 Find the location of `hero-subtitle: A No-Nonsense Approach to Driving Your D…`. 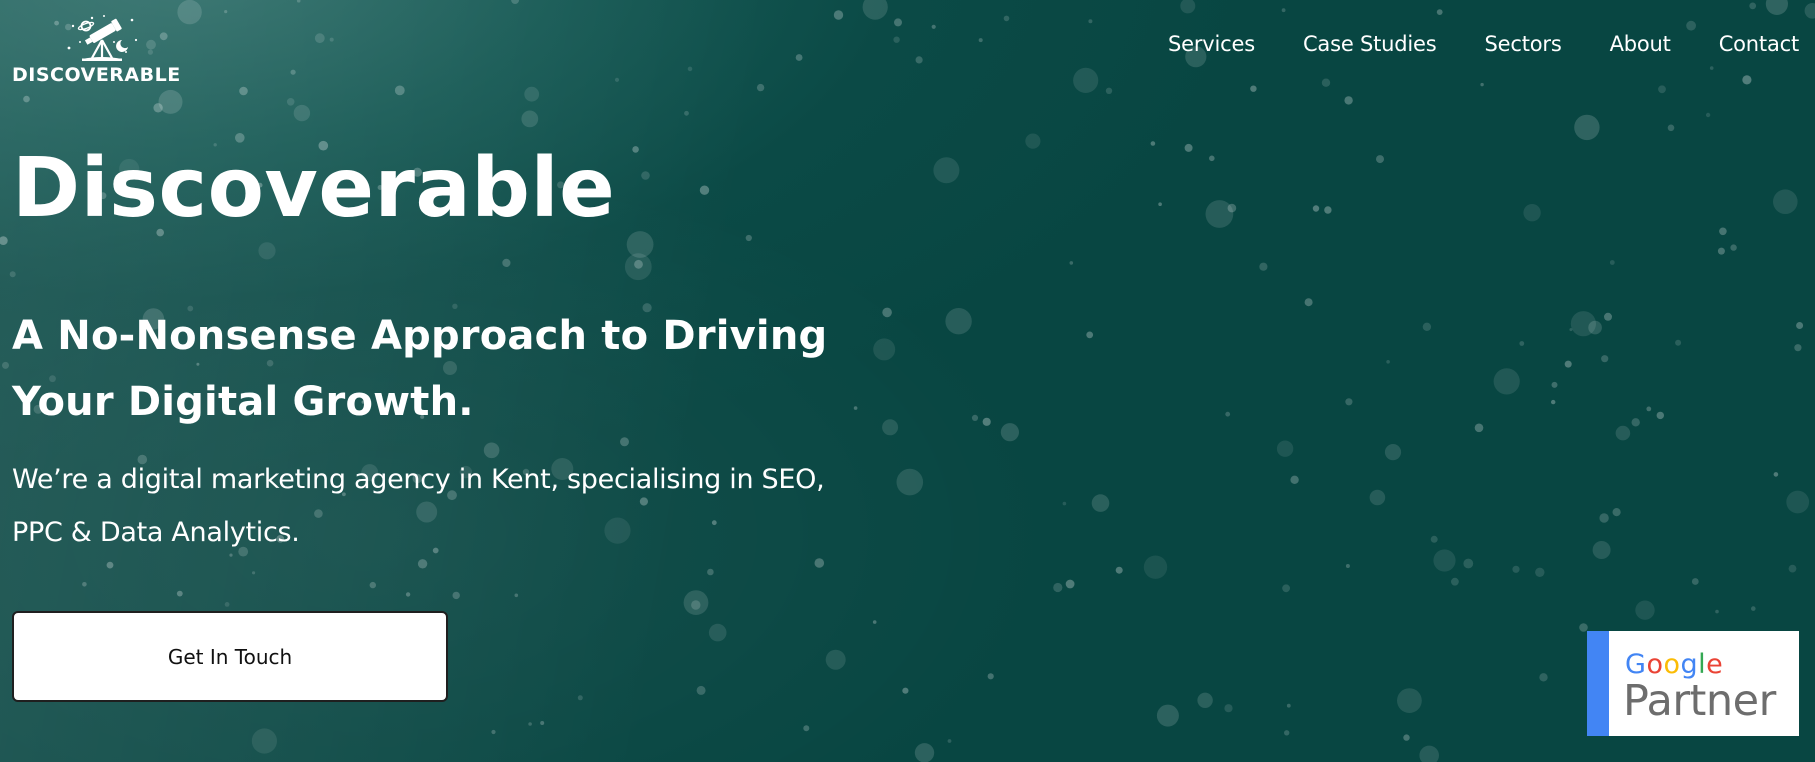

hero-subtitle: A No-Nonsense Approach to Driving Your D… is located at coordinates (432, 369).